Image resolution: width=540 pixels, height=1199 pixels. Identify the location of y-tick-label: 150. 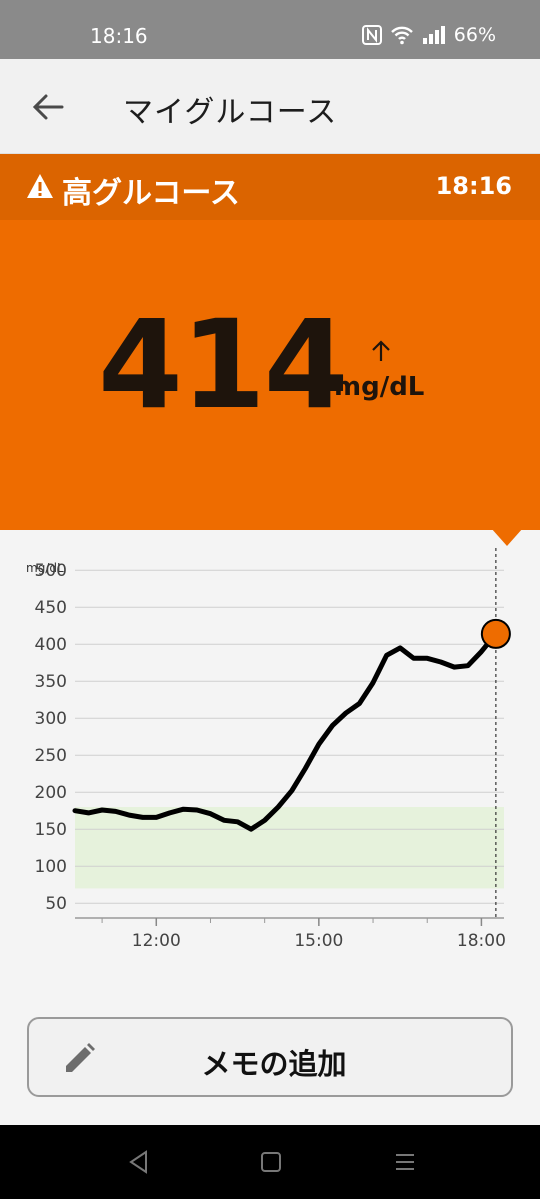
(51, 830).